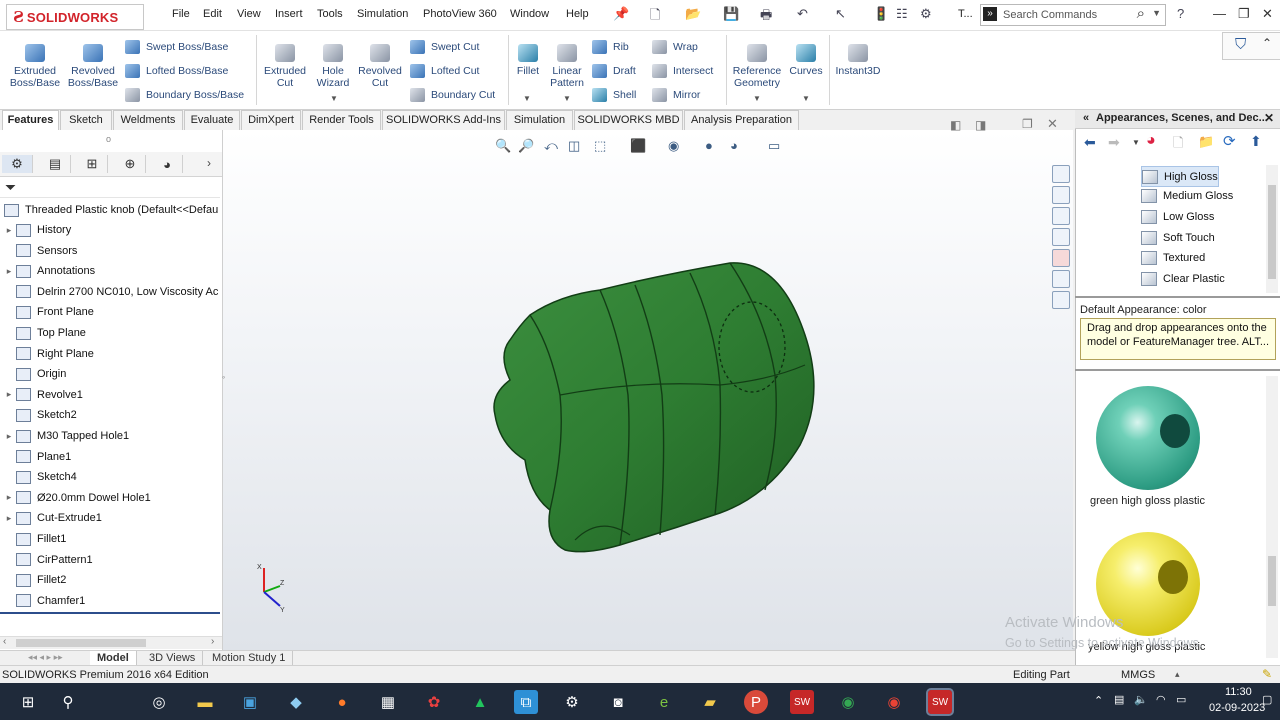 This screenshot has width=1280, height=720. What do you see at coordinates (212, 120) in the screenshot?
I see `tab-evaluate: Evaluate` at bounding box center [212, 120].